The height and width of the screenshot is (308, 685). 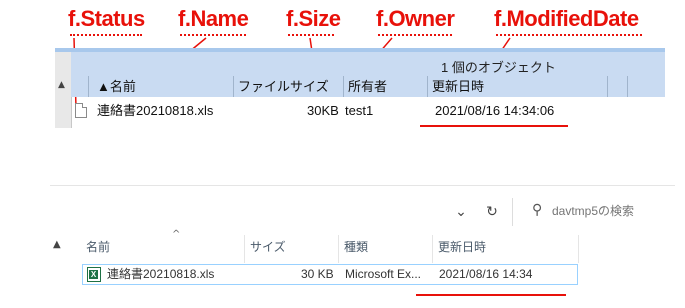 I want to click on file-name-new: 連絡書20210818.xls, so click(x=161, y=274).